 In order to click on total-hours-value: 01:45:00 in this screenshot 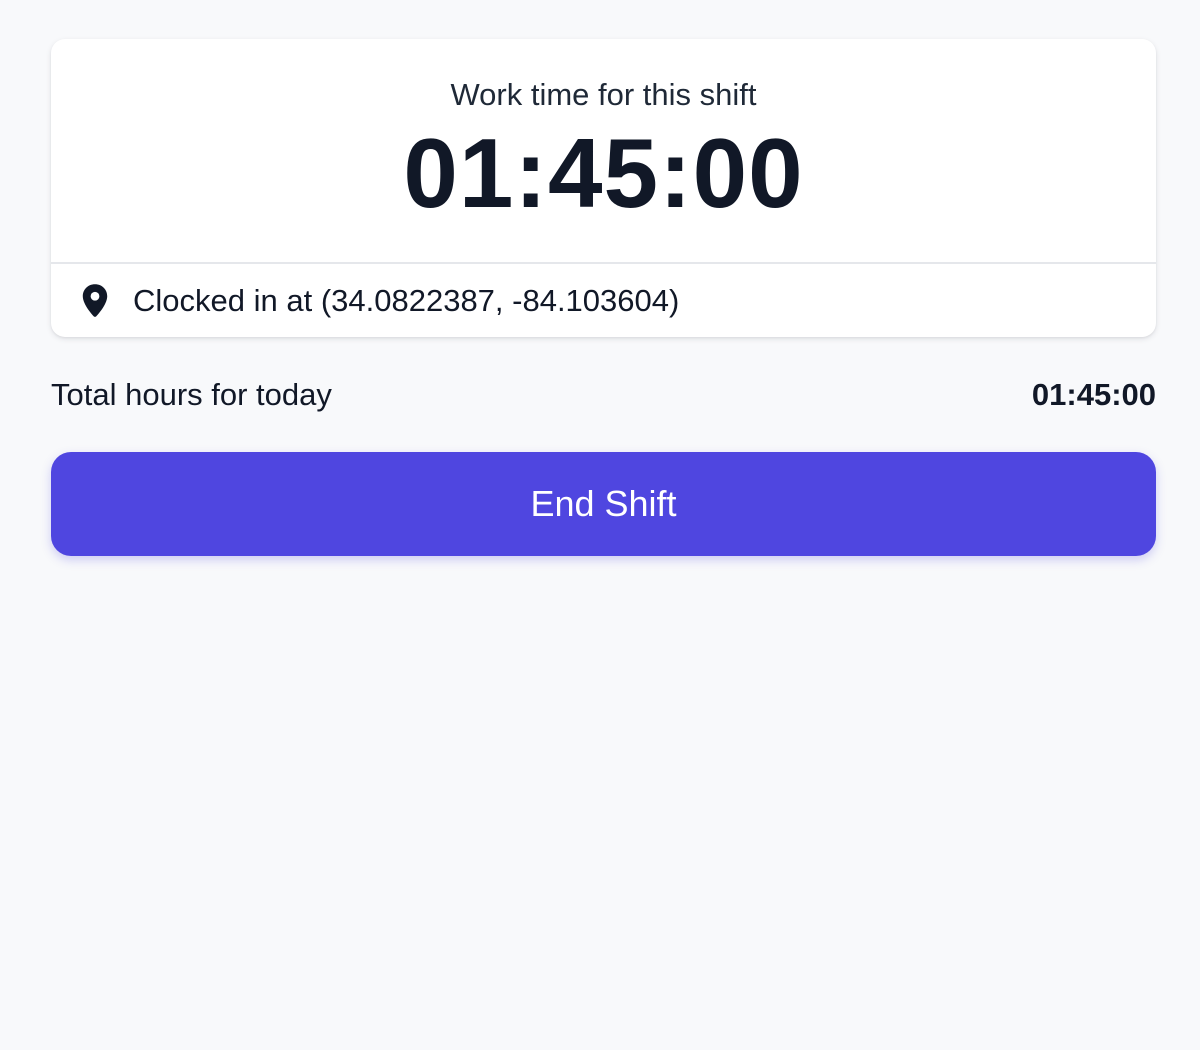, I will do `click(1093, 394)`.